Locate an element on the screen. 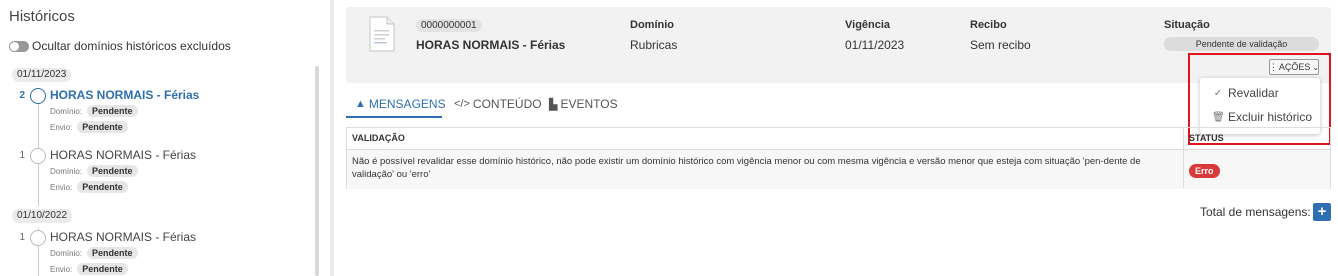 This screenshot has height=276, width=1338. add-button: + is located at coordinates (1322, 212).